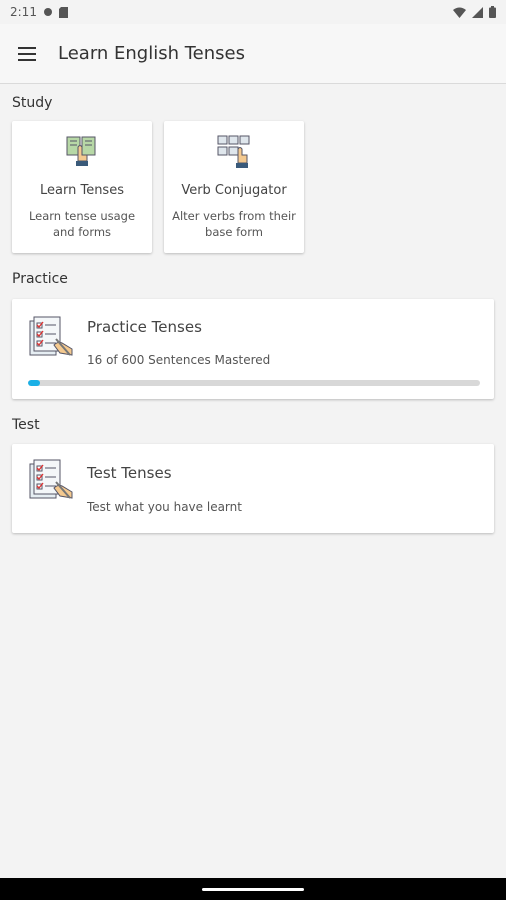 The width and height of the screenshot is (506, 900). I want to click on status-right, so click(474, 12).